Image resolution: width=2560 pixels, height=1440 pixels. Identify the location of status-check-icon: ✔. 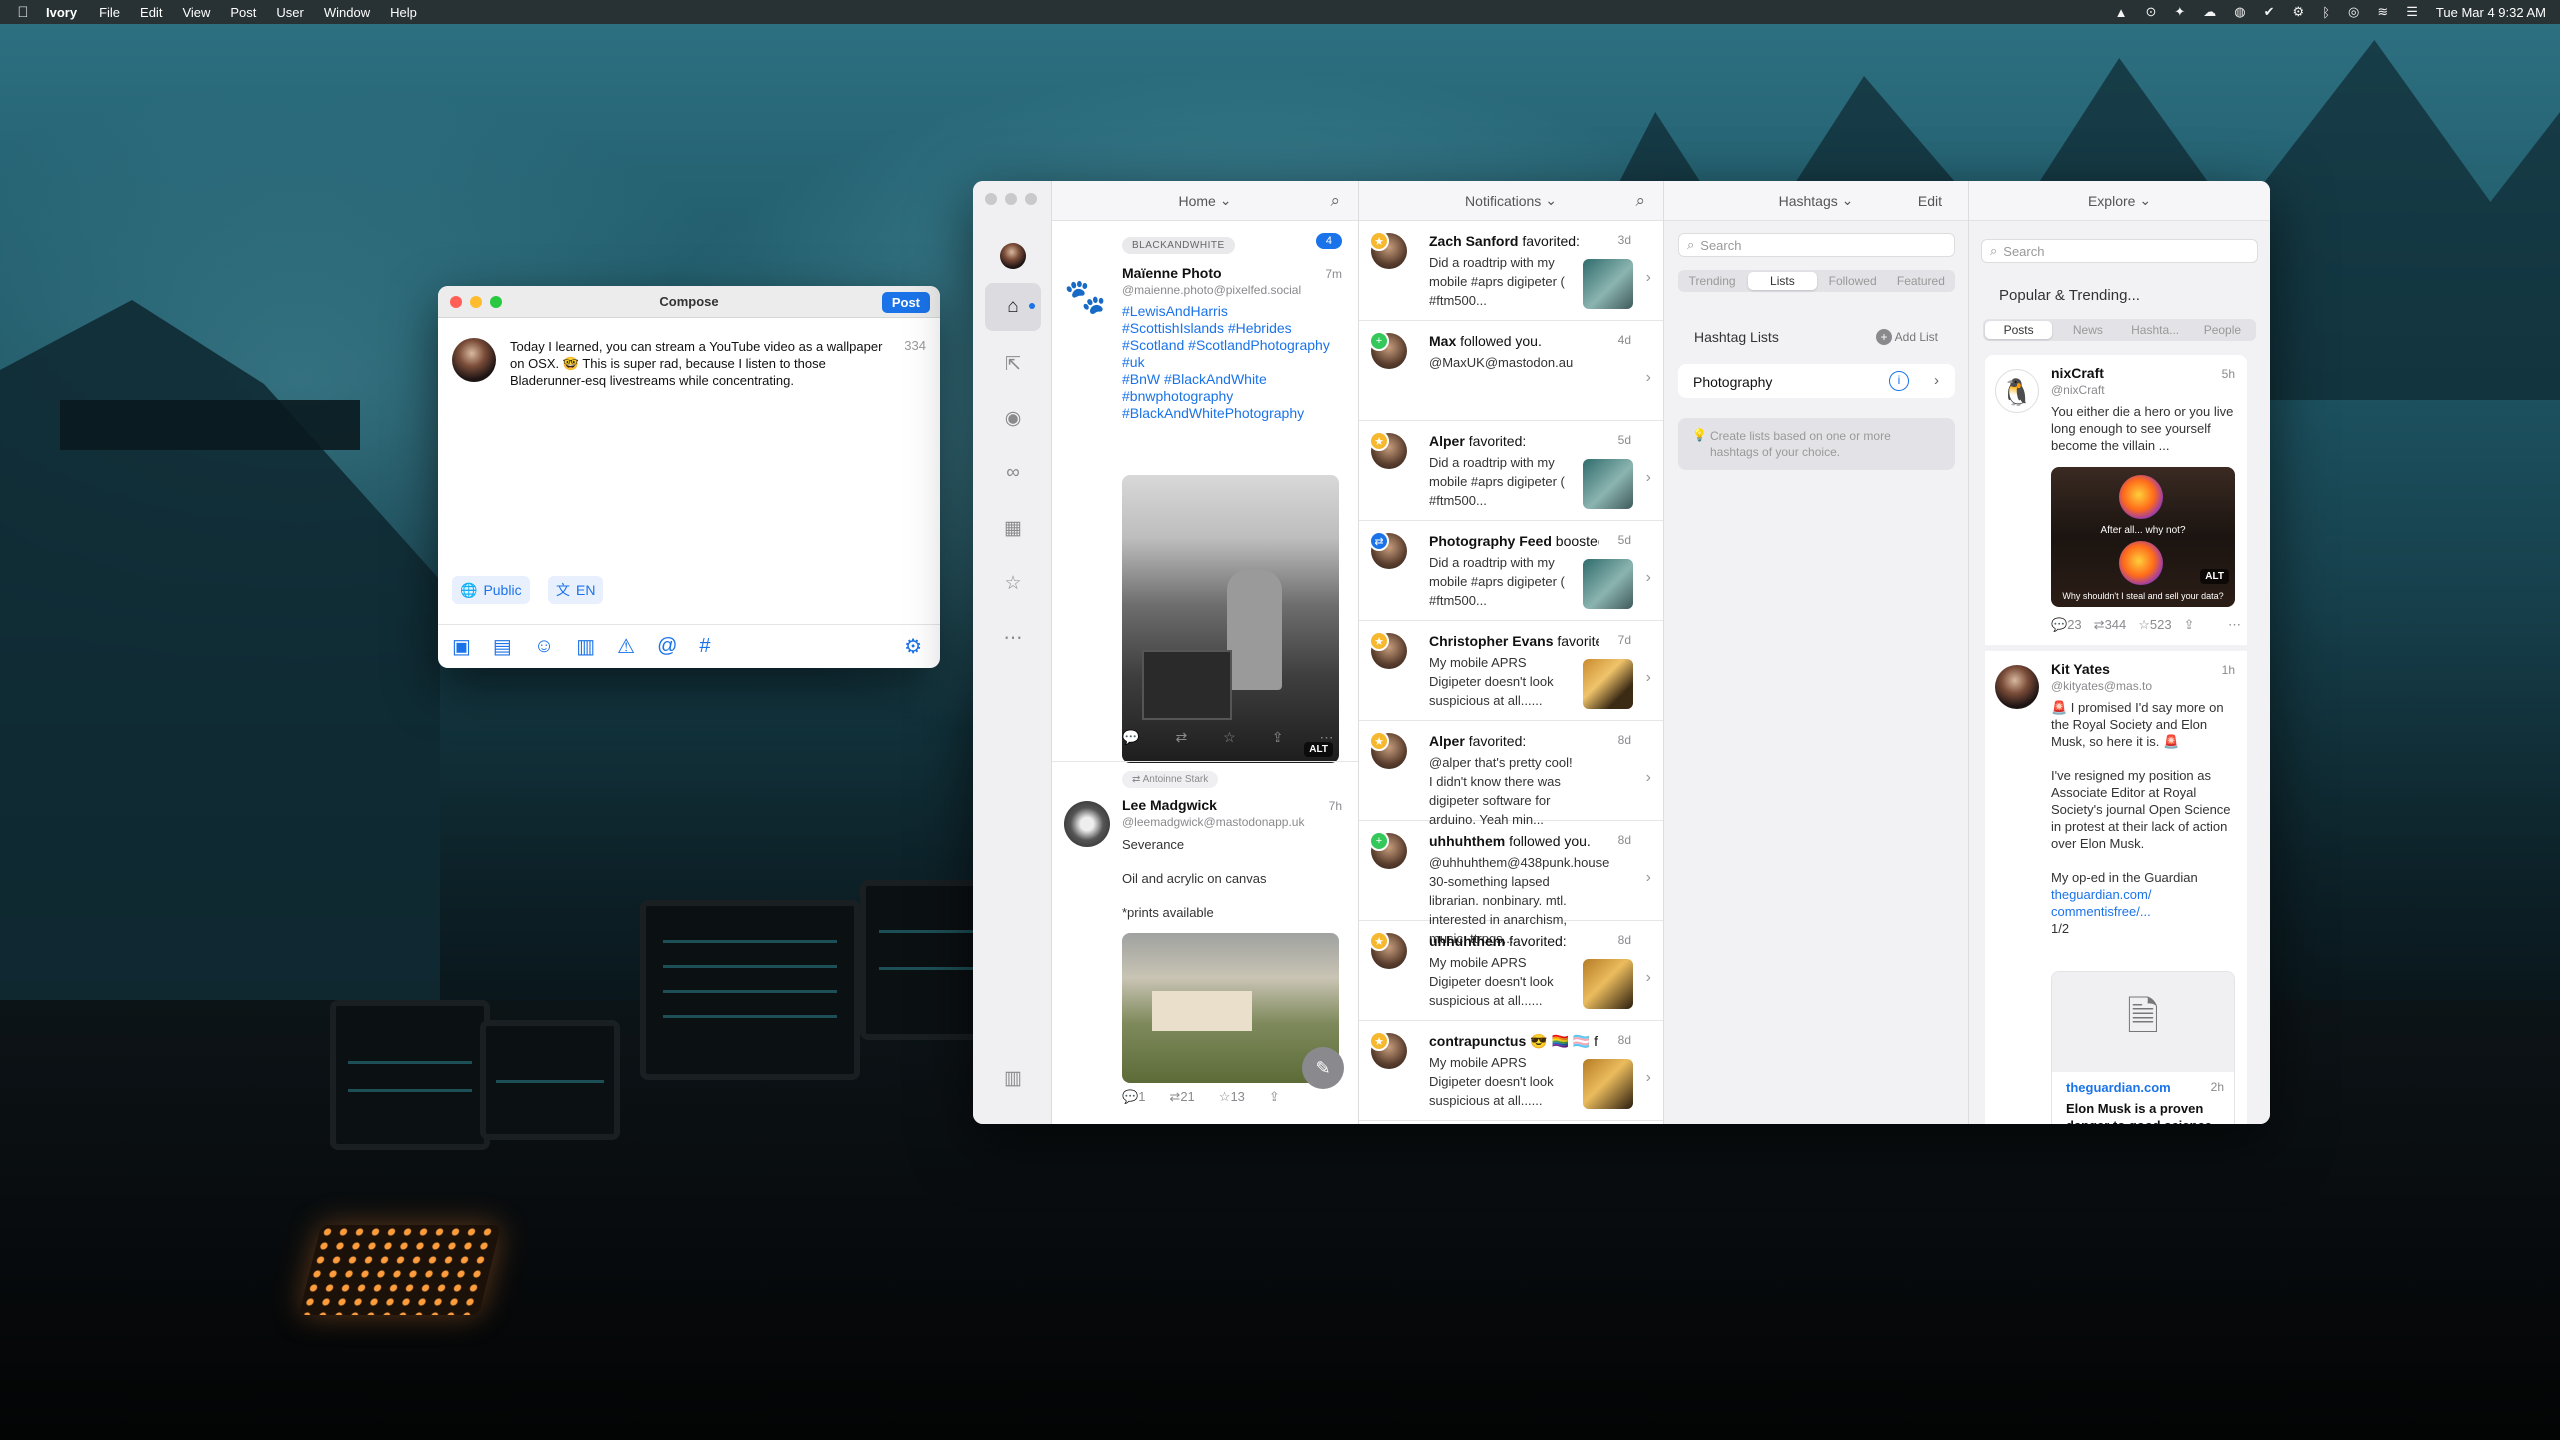
(2269, 12).